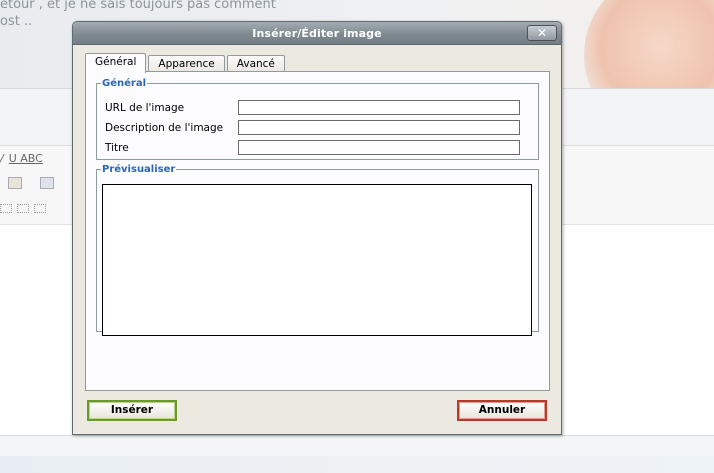  I want to click on cancel-button: Annuler, so click(502, 410).